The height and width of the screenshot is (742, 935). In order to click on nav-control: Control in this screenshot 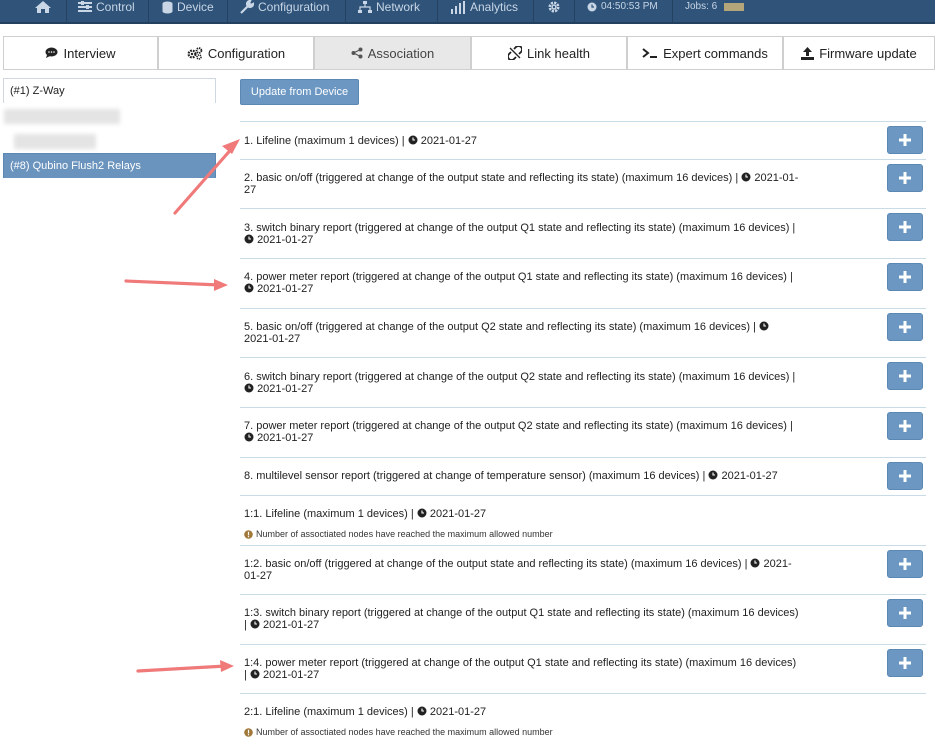, I will do `click(106, 11)`.